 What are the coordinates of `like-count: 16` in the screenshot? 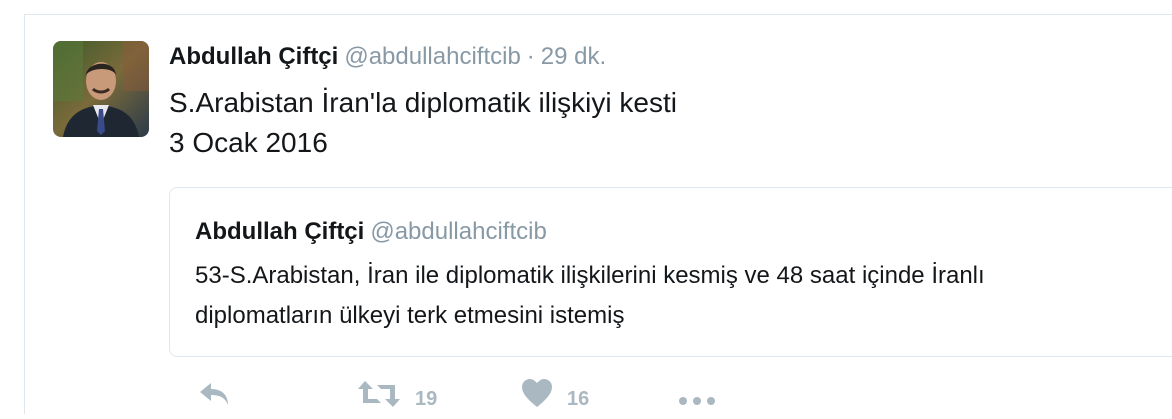 It's located at (578, 399).